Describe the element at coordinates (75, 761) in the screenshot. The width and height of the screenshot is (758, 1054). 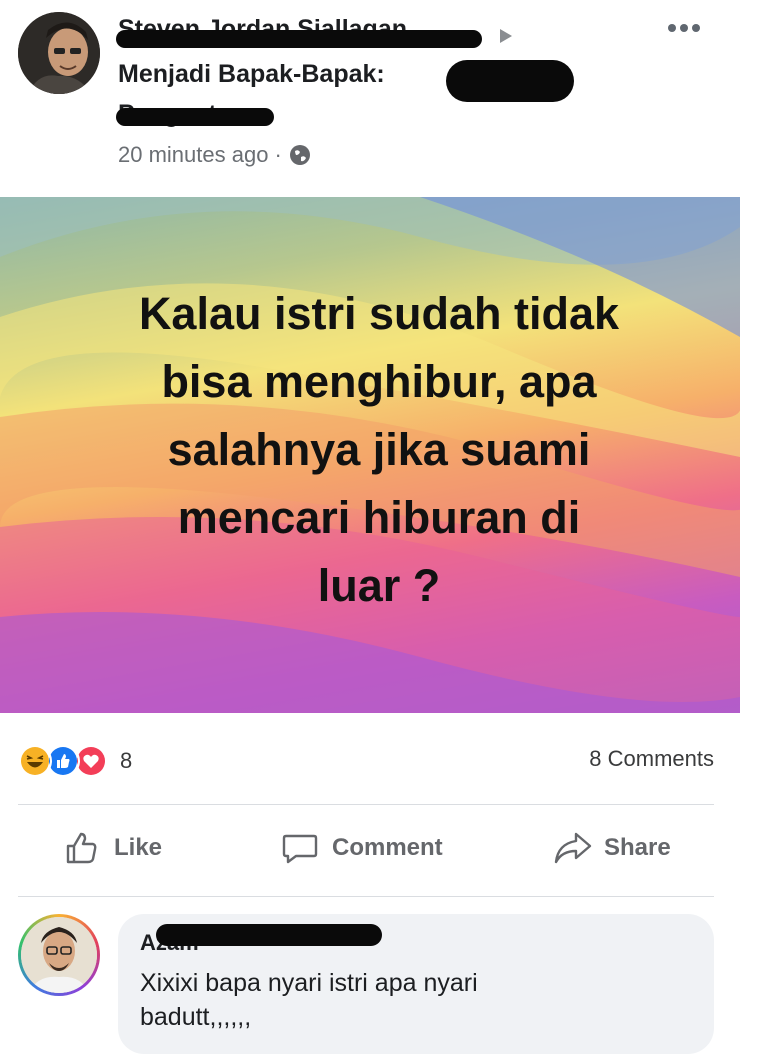
I see `reactions-summary: 8` at that location.